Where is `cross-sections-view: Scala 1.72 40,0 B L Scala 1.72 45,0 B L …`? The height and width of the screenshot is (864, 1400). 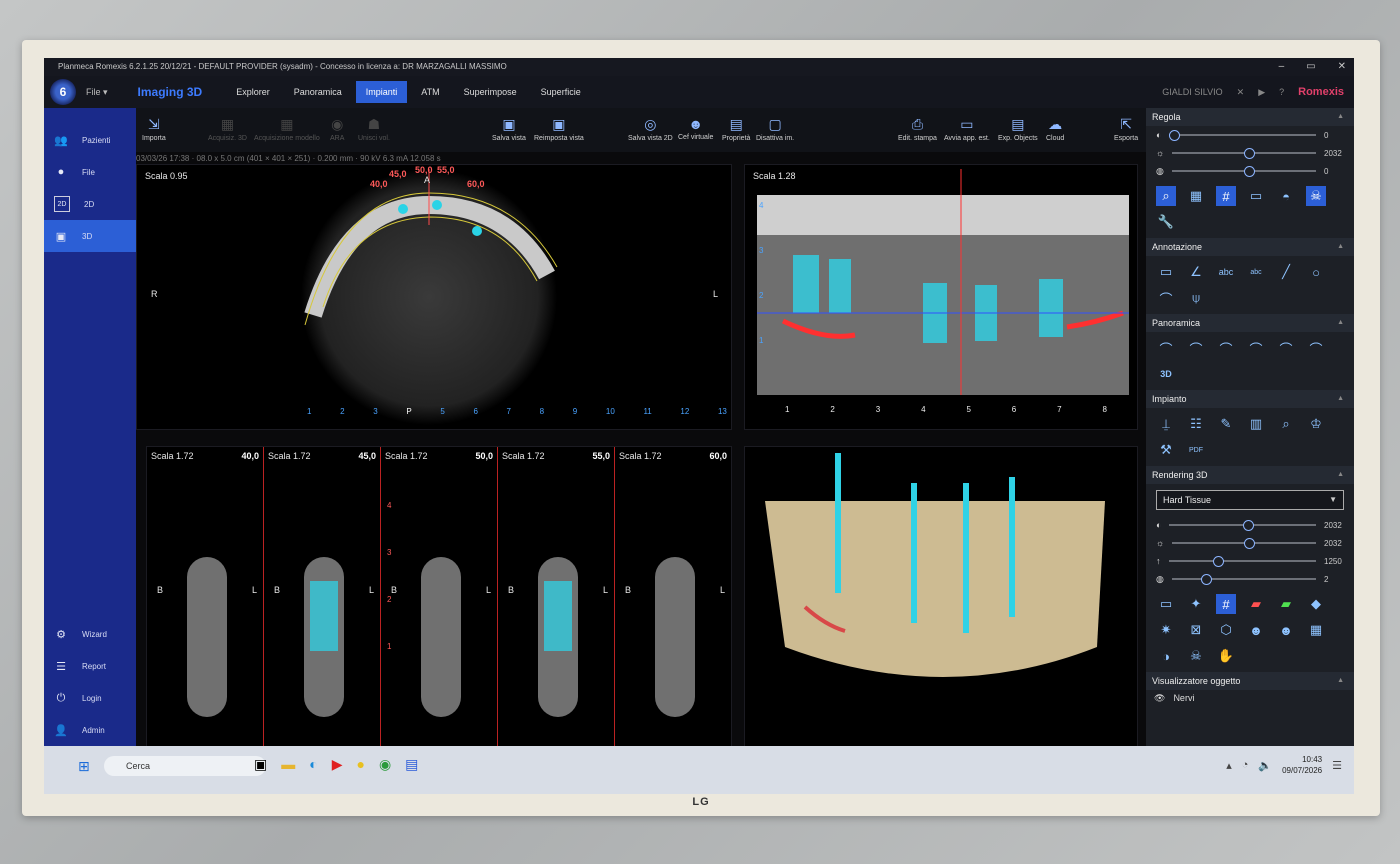
cross-sections-view: Scala 1.72 40,0 B L Scala 1.72 45,0 B L … is located at coordinates (439, 598).